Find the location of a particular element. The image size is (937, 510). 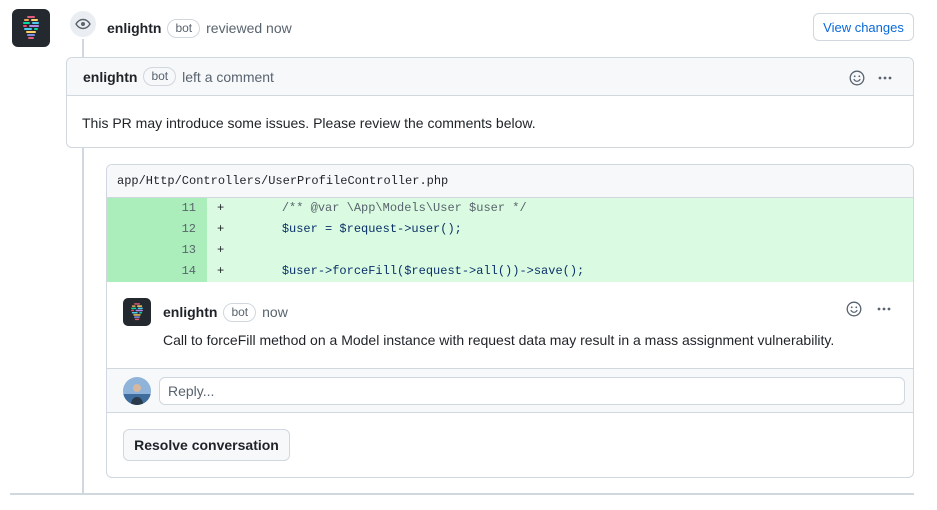

diff-line: 11 + /** @var \App\Models\User $user */ is located at coordinates (510, 208).